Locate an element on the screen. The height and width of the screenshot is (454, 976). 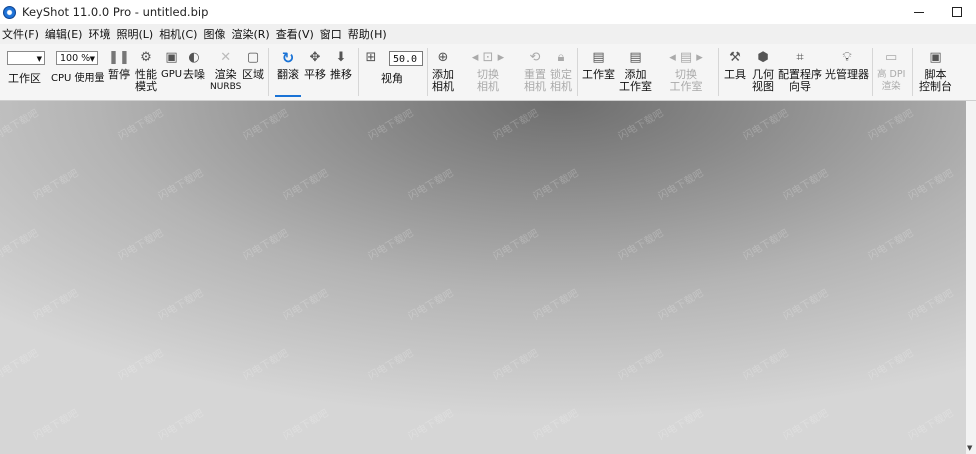
scroll-down-icon: ▼ is located at coordinates (969, 448).